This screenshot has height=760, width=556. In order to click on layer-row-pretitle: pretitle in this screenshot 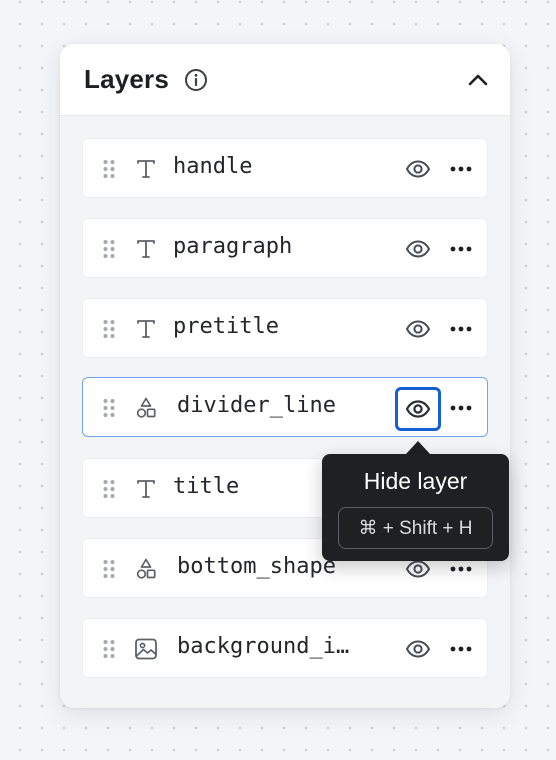, I will do `click(285, 328)`.